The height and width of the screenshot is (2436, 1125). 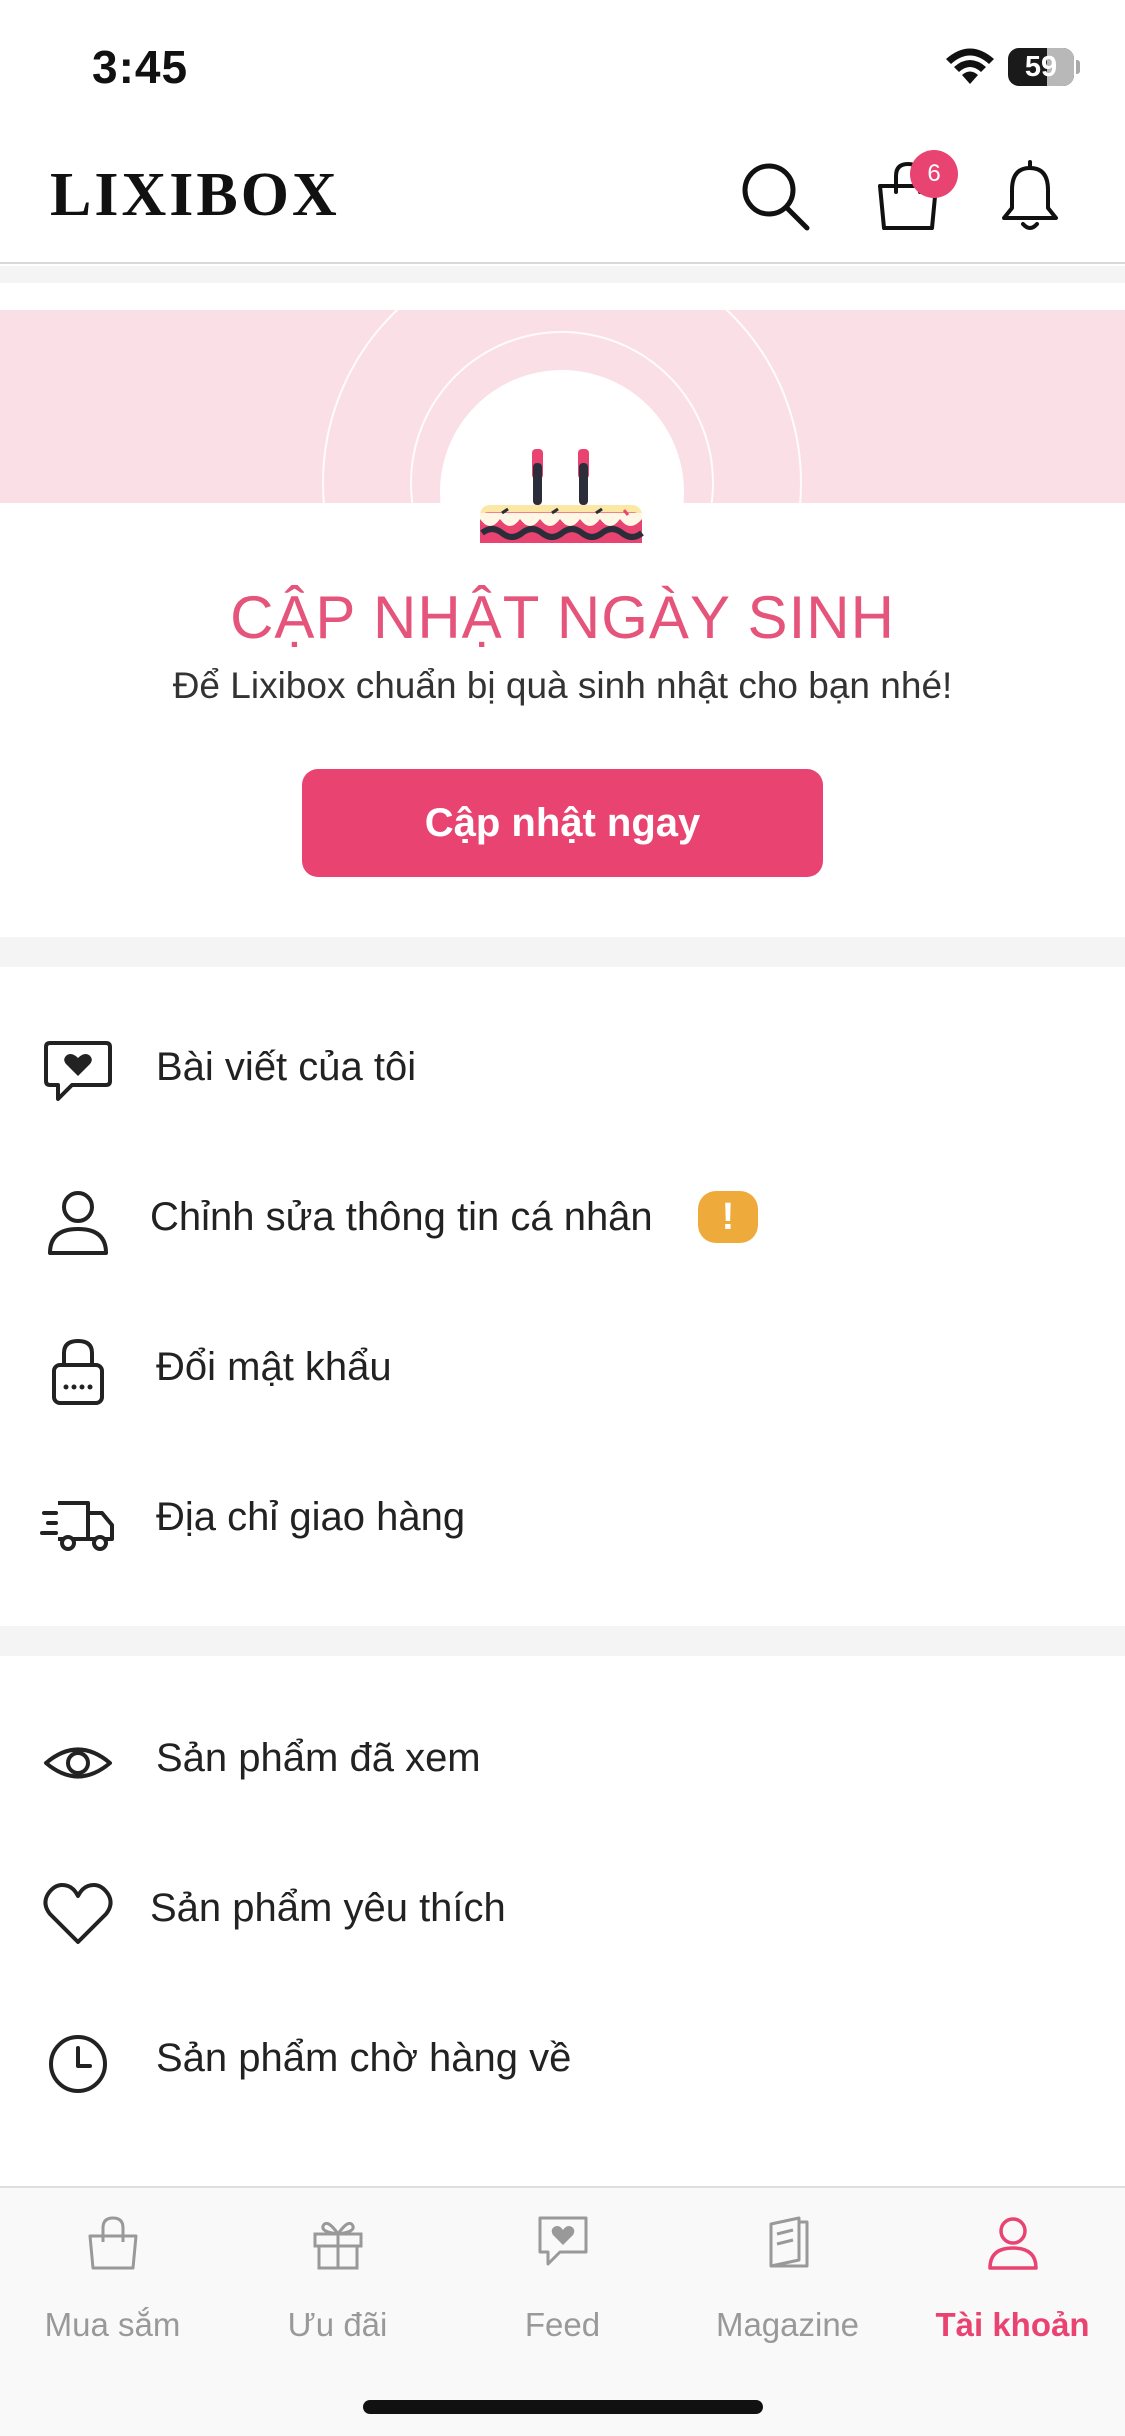 I want to click on menu-item-edit-profile: Chỉnh sửa thông tin cá nhân !, so click(x=562, y=1220).